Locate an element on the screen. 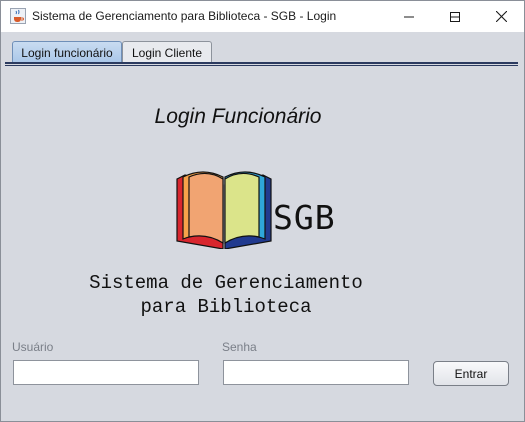 The image size is (525, 422). submit-button: Entrar is located at coordinates (471, 373).